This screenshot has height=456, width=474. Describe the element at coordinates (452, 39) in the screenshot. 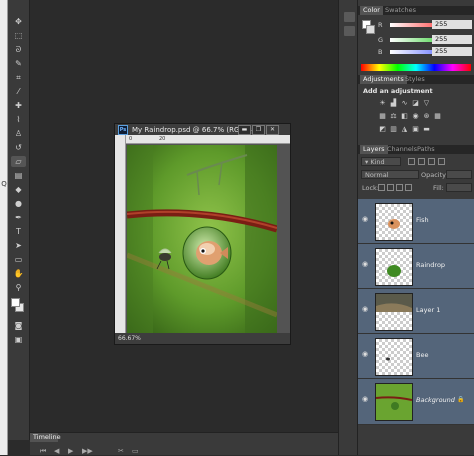

I see `green-value: 255` at that location.